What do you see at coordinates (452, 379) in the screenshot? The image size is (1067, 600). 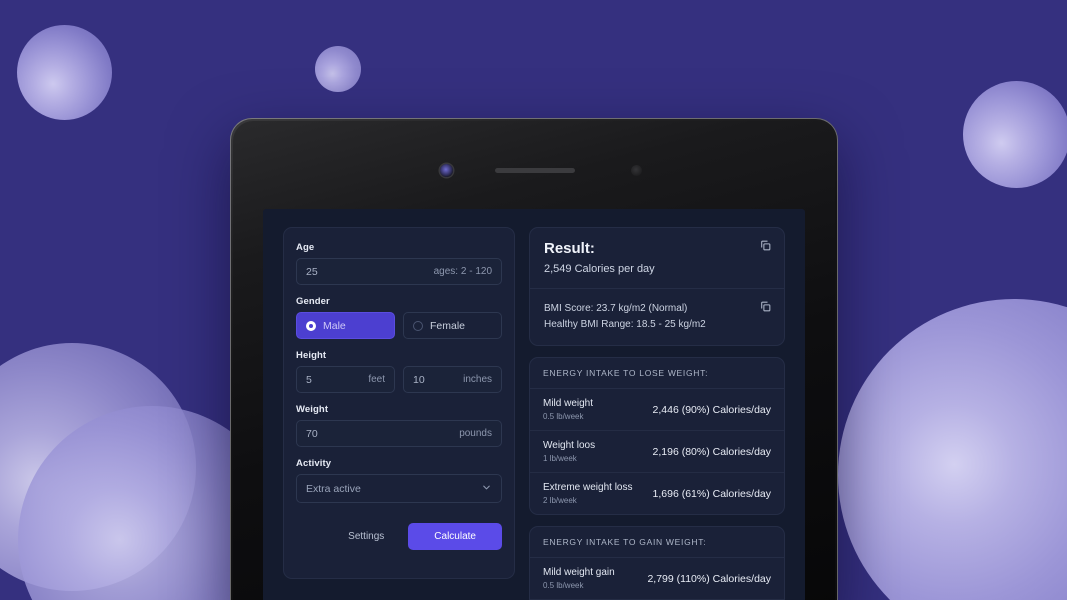 I see `height-inches-input: 10 inches` at bounding box center [452, 379].